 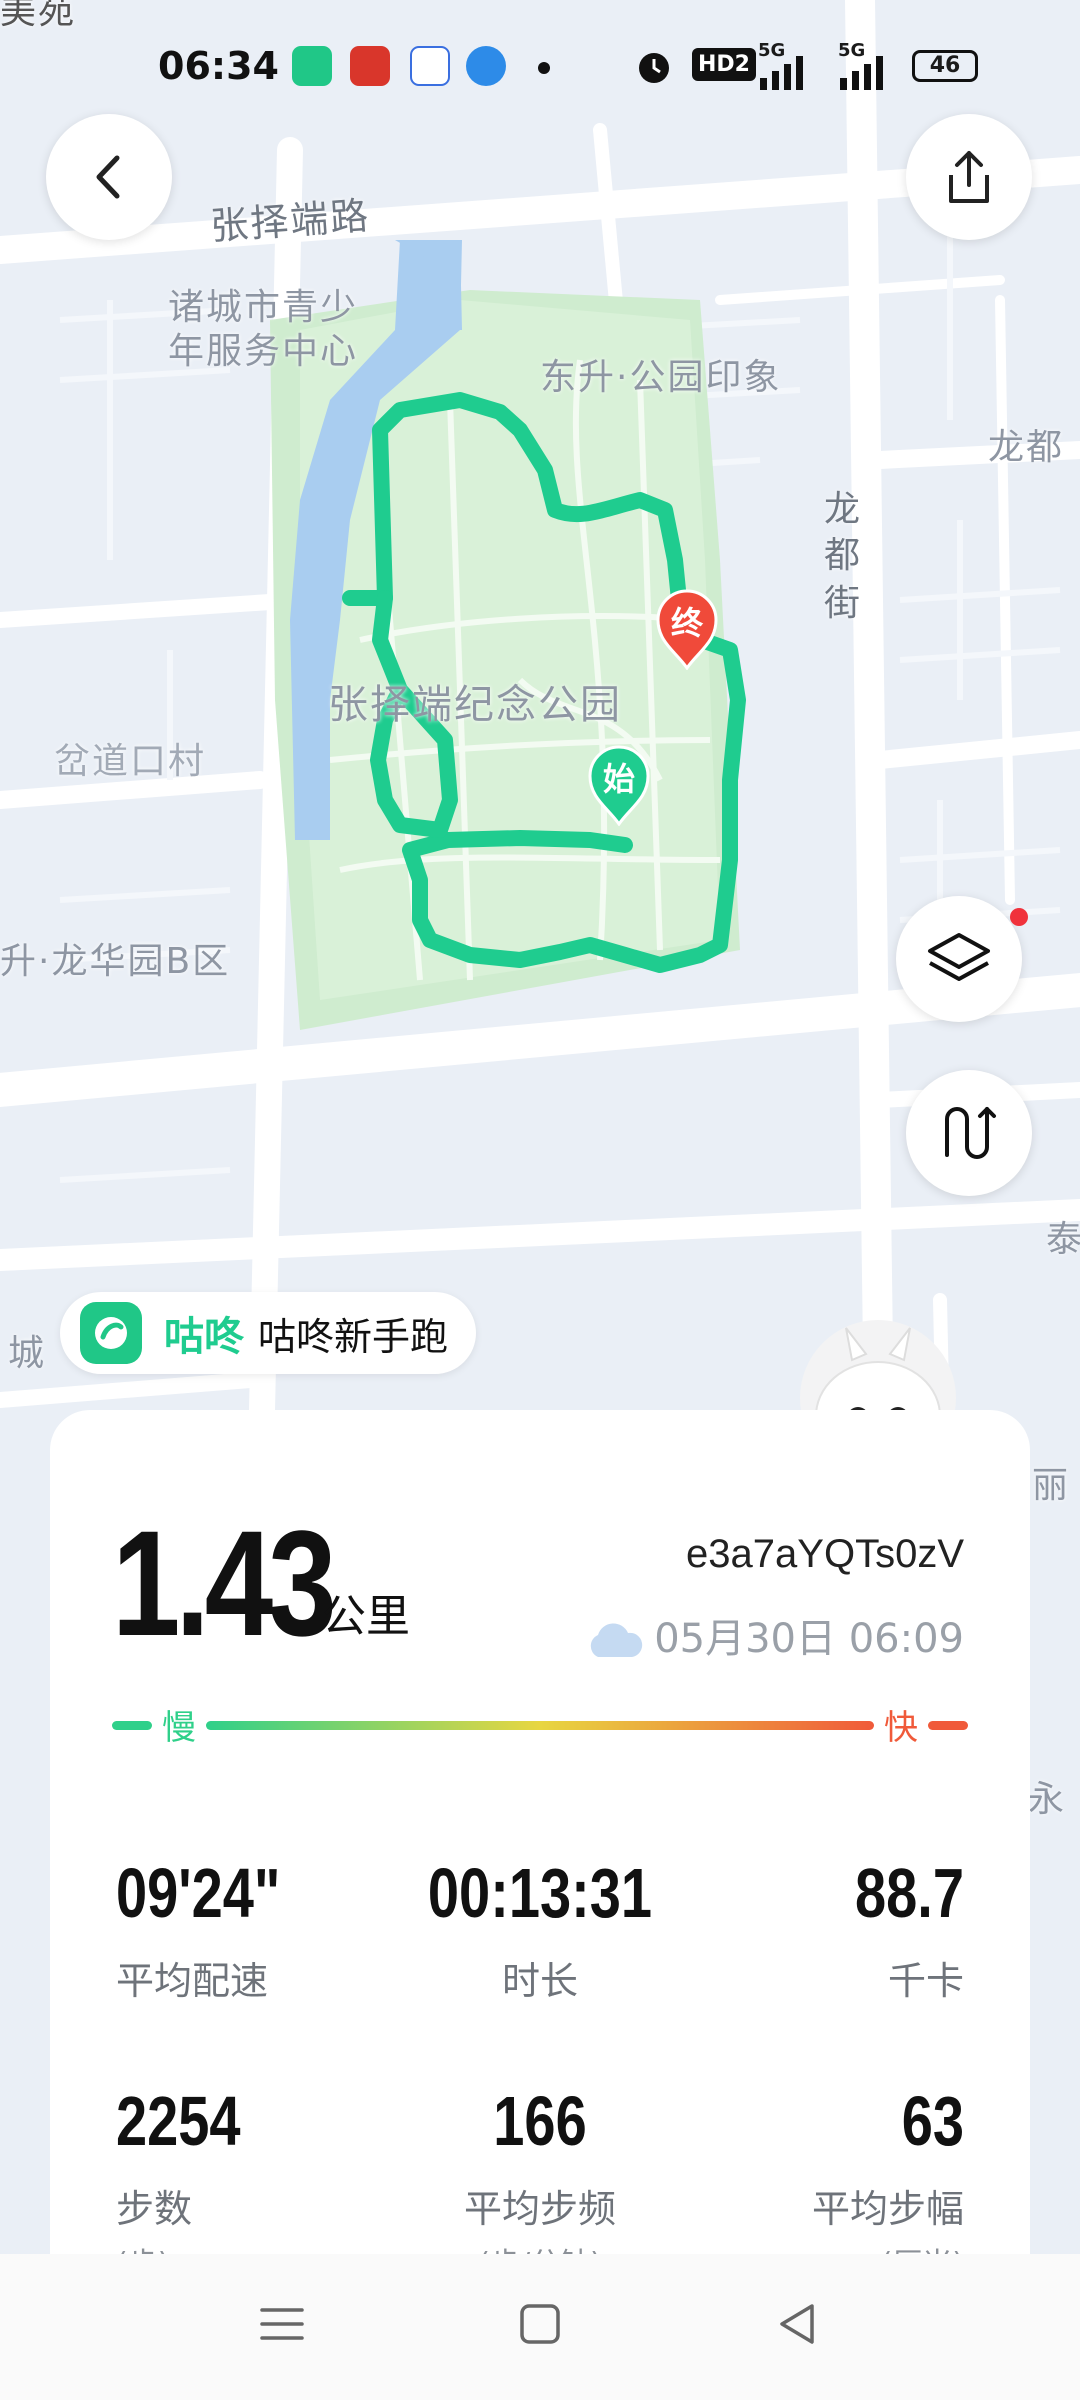 What do you see at coordinates (1019, 917) in the screenshot?
I see `layers-notification-dot` at bounding box center [1019, 917].